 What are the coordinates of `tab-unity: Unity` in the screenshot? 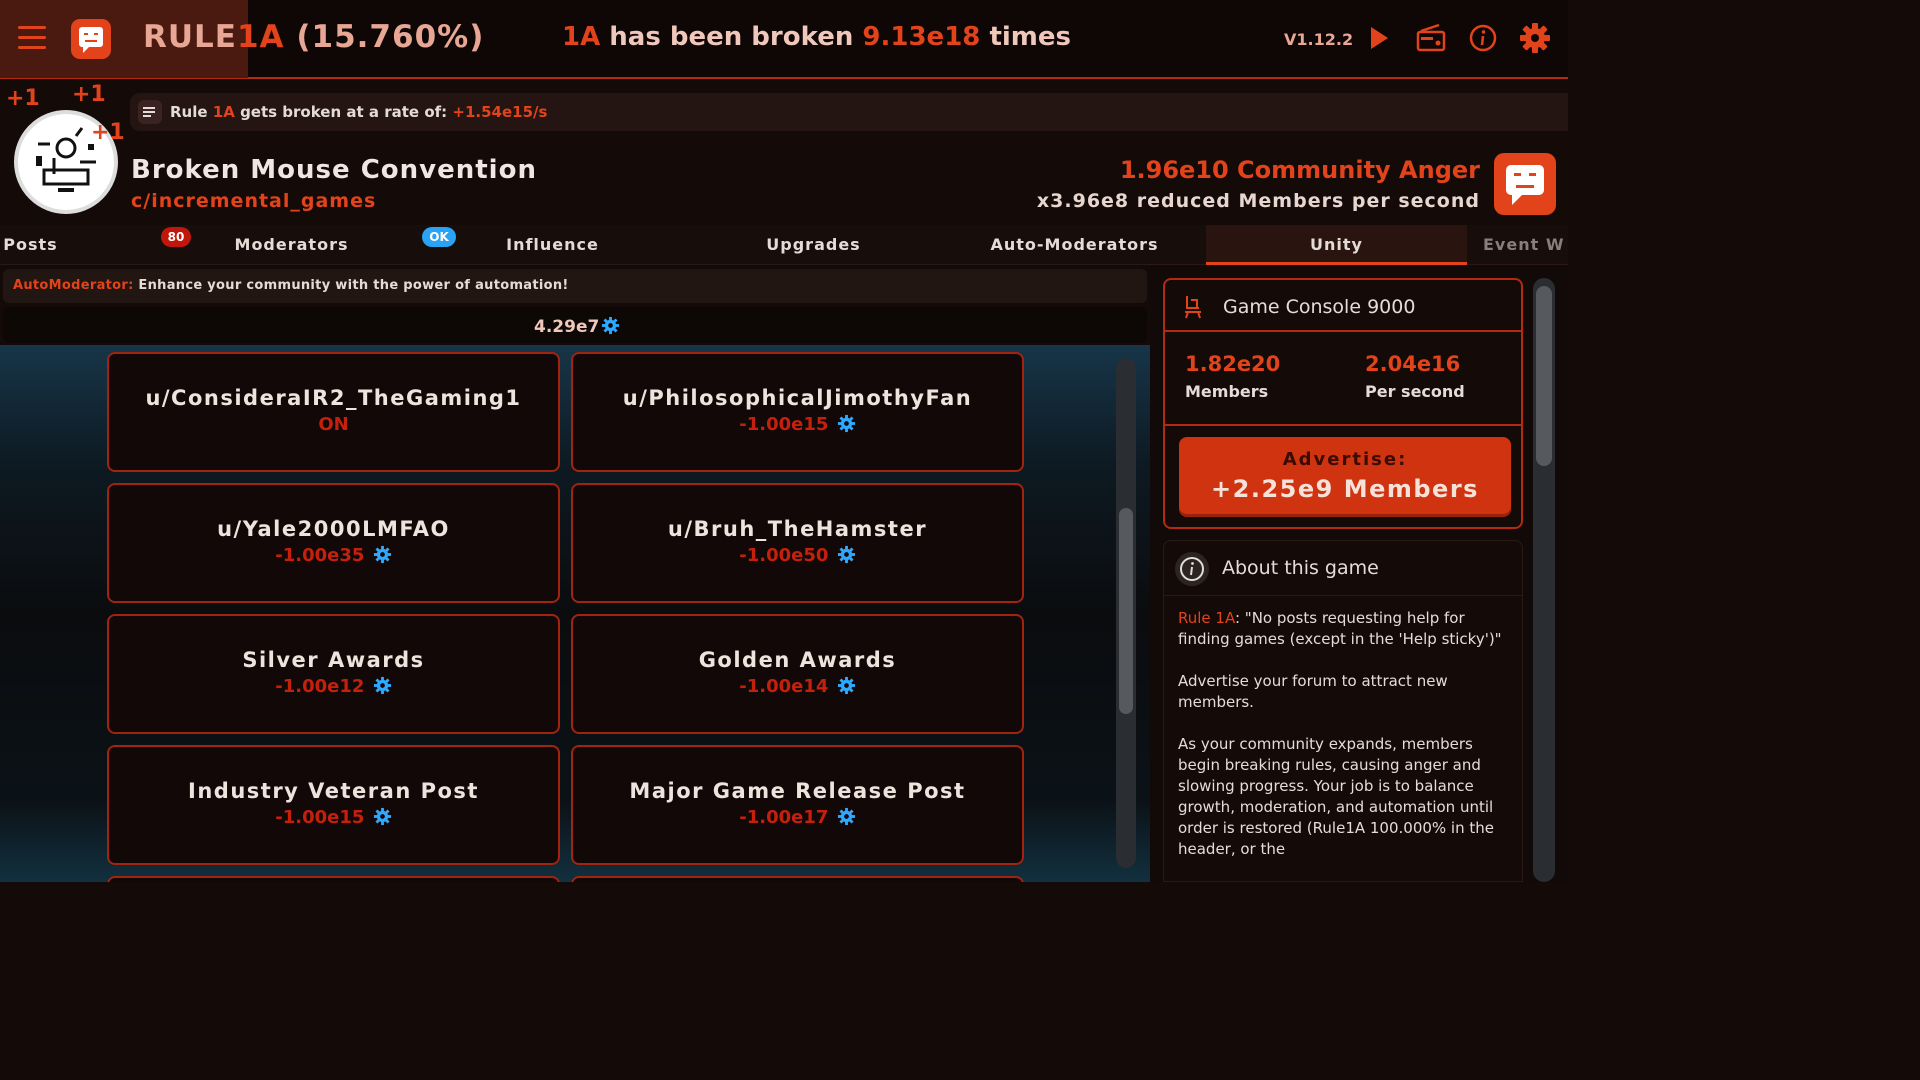 It's located at (1336, 245).